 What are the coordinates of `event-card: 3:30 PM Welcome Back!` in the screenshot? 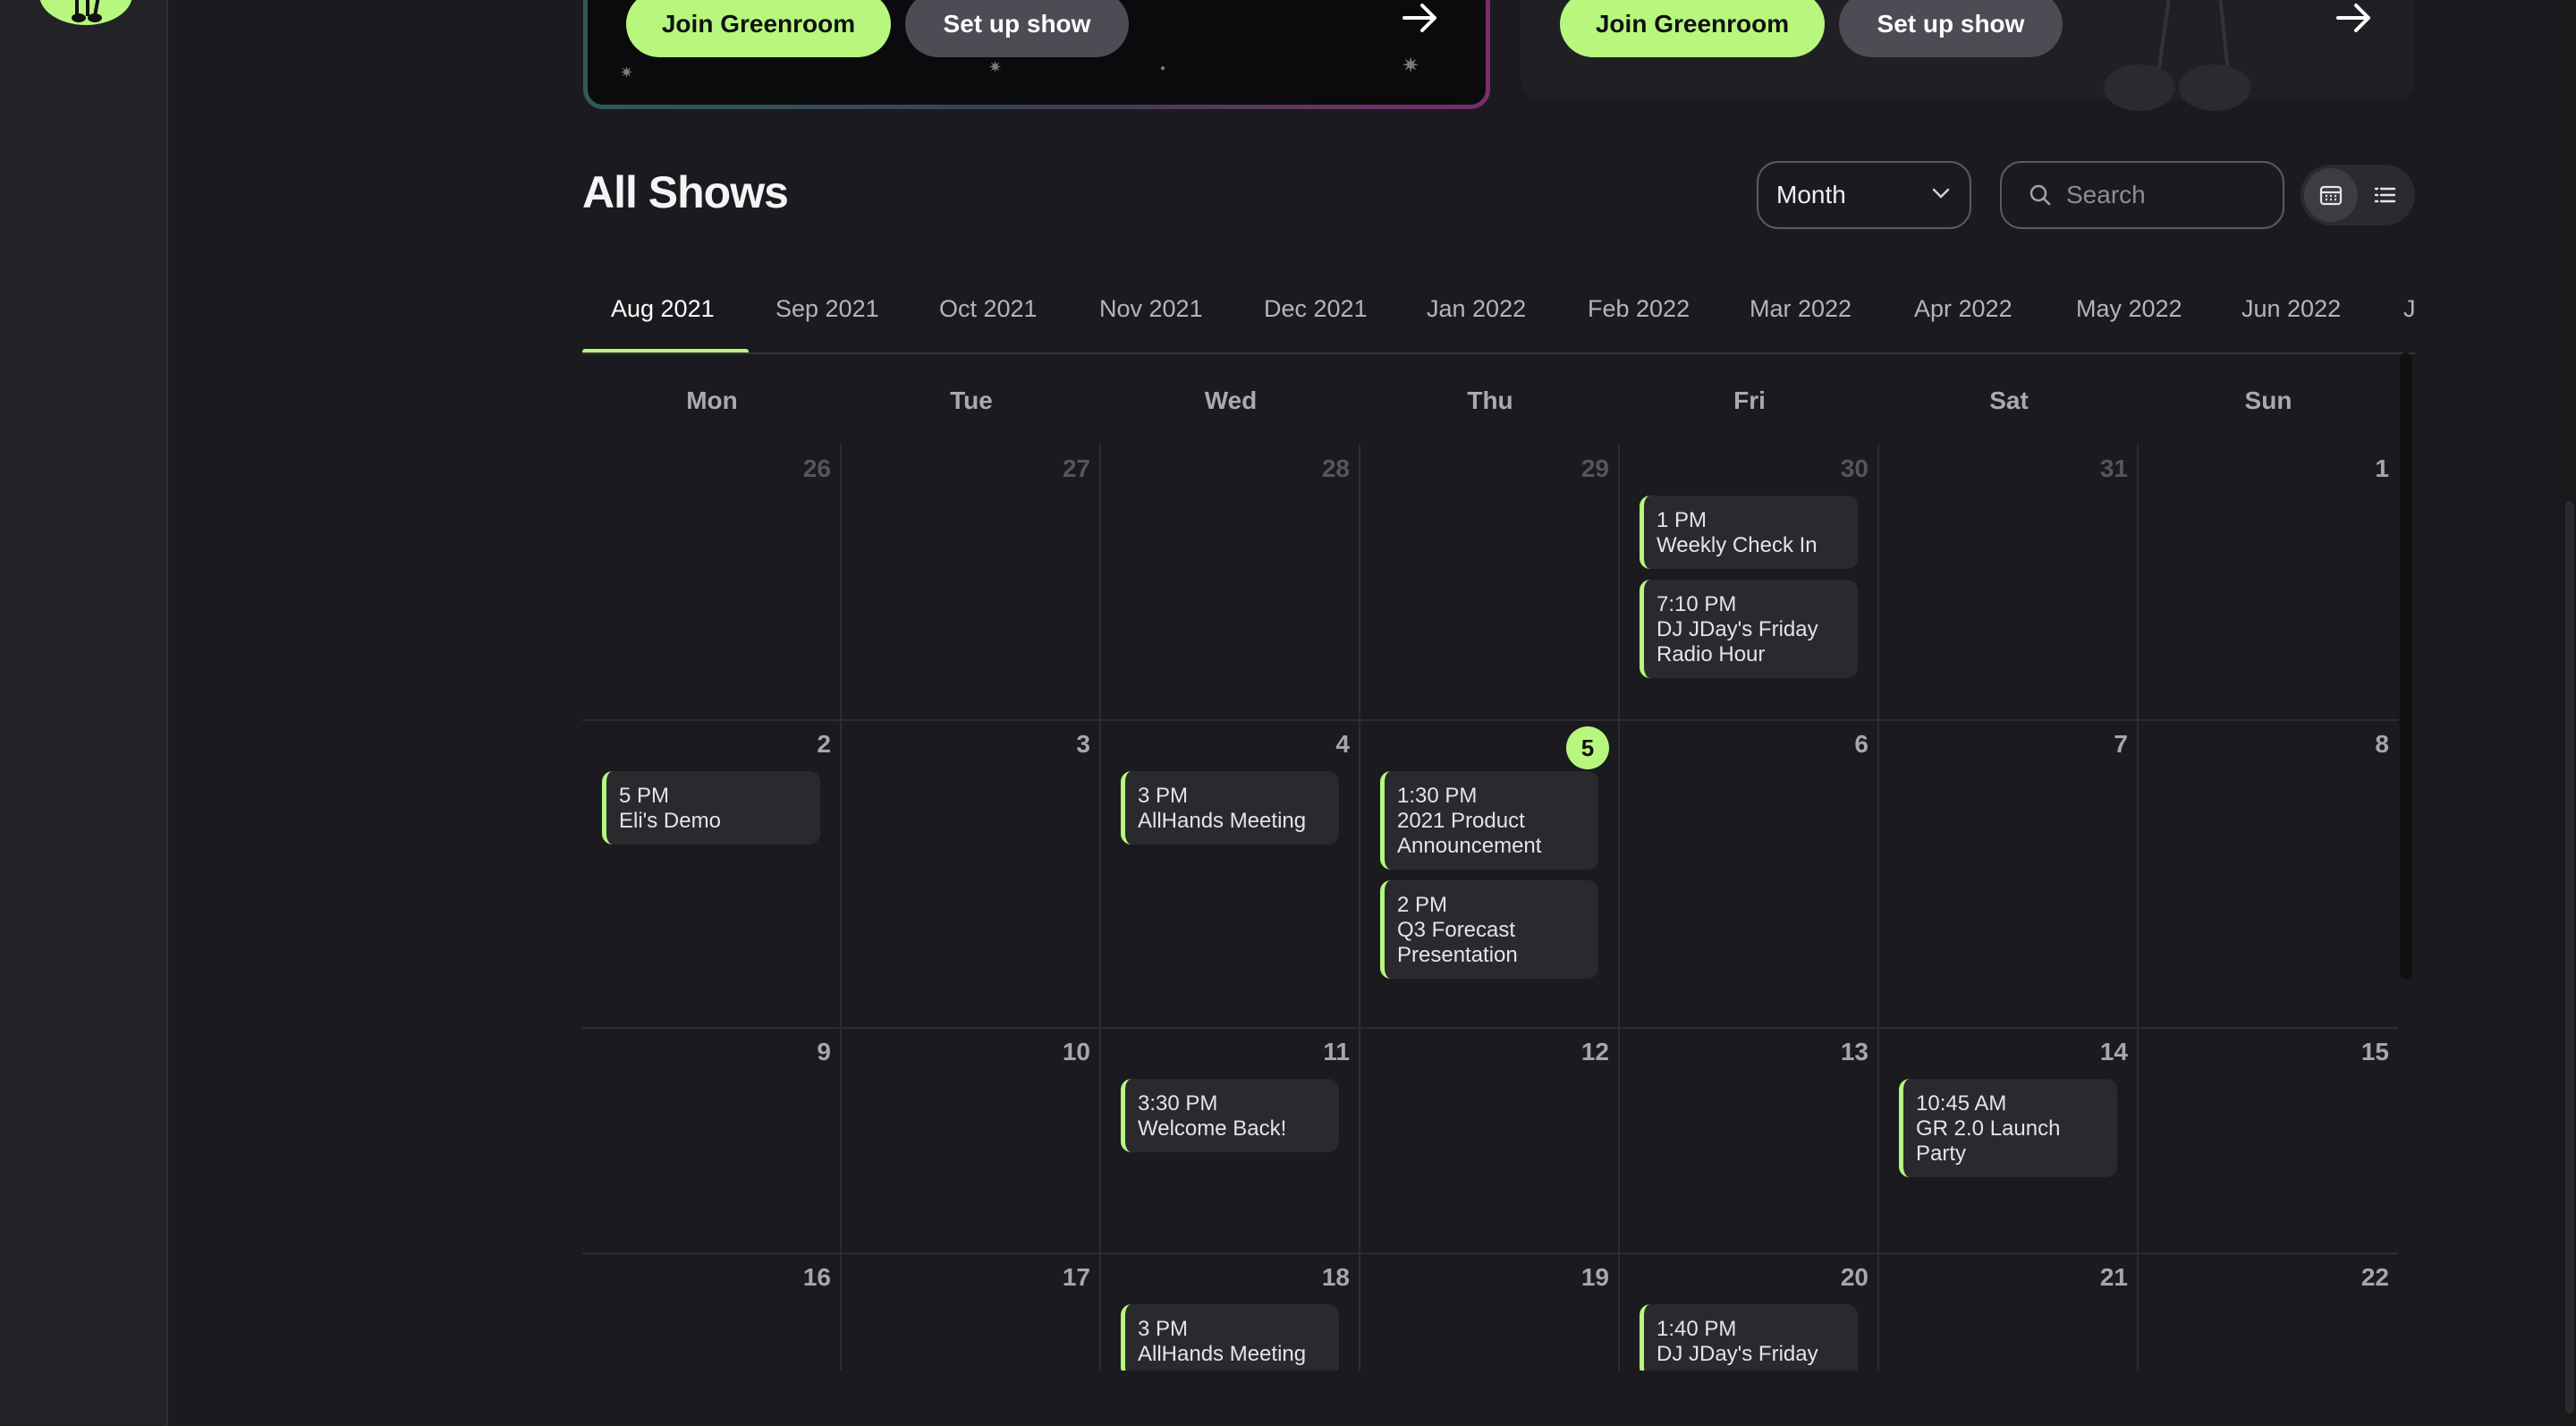 It's located at (1230, 1116).